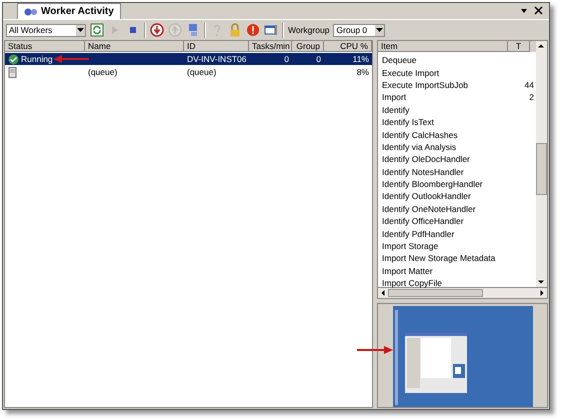 This screenshot has width=562, height=418. I want to click on vertical-scrollbar, so click(541, 164).